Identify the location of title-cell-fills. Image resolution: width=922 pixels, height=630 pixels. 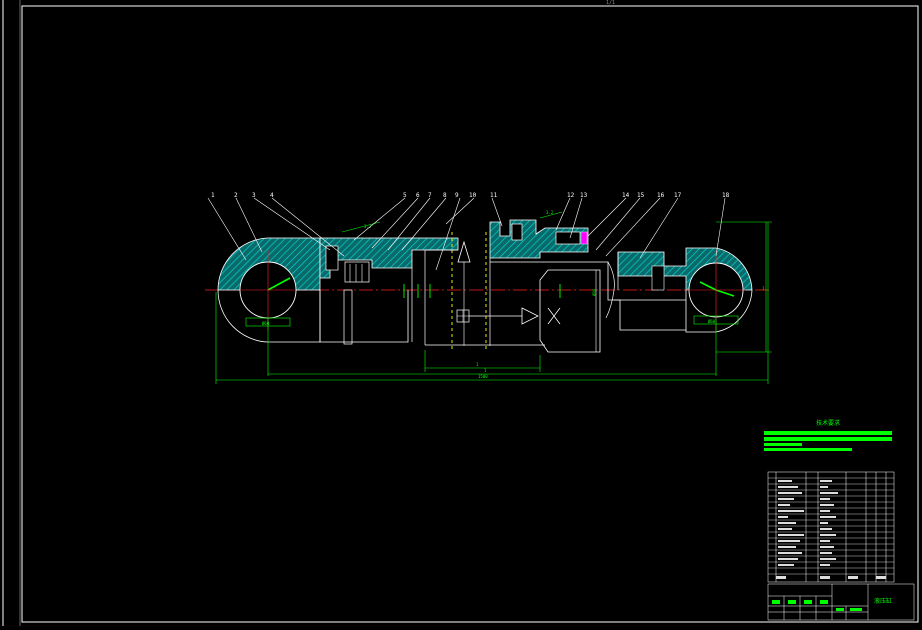
(817, 605).